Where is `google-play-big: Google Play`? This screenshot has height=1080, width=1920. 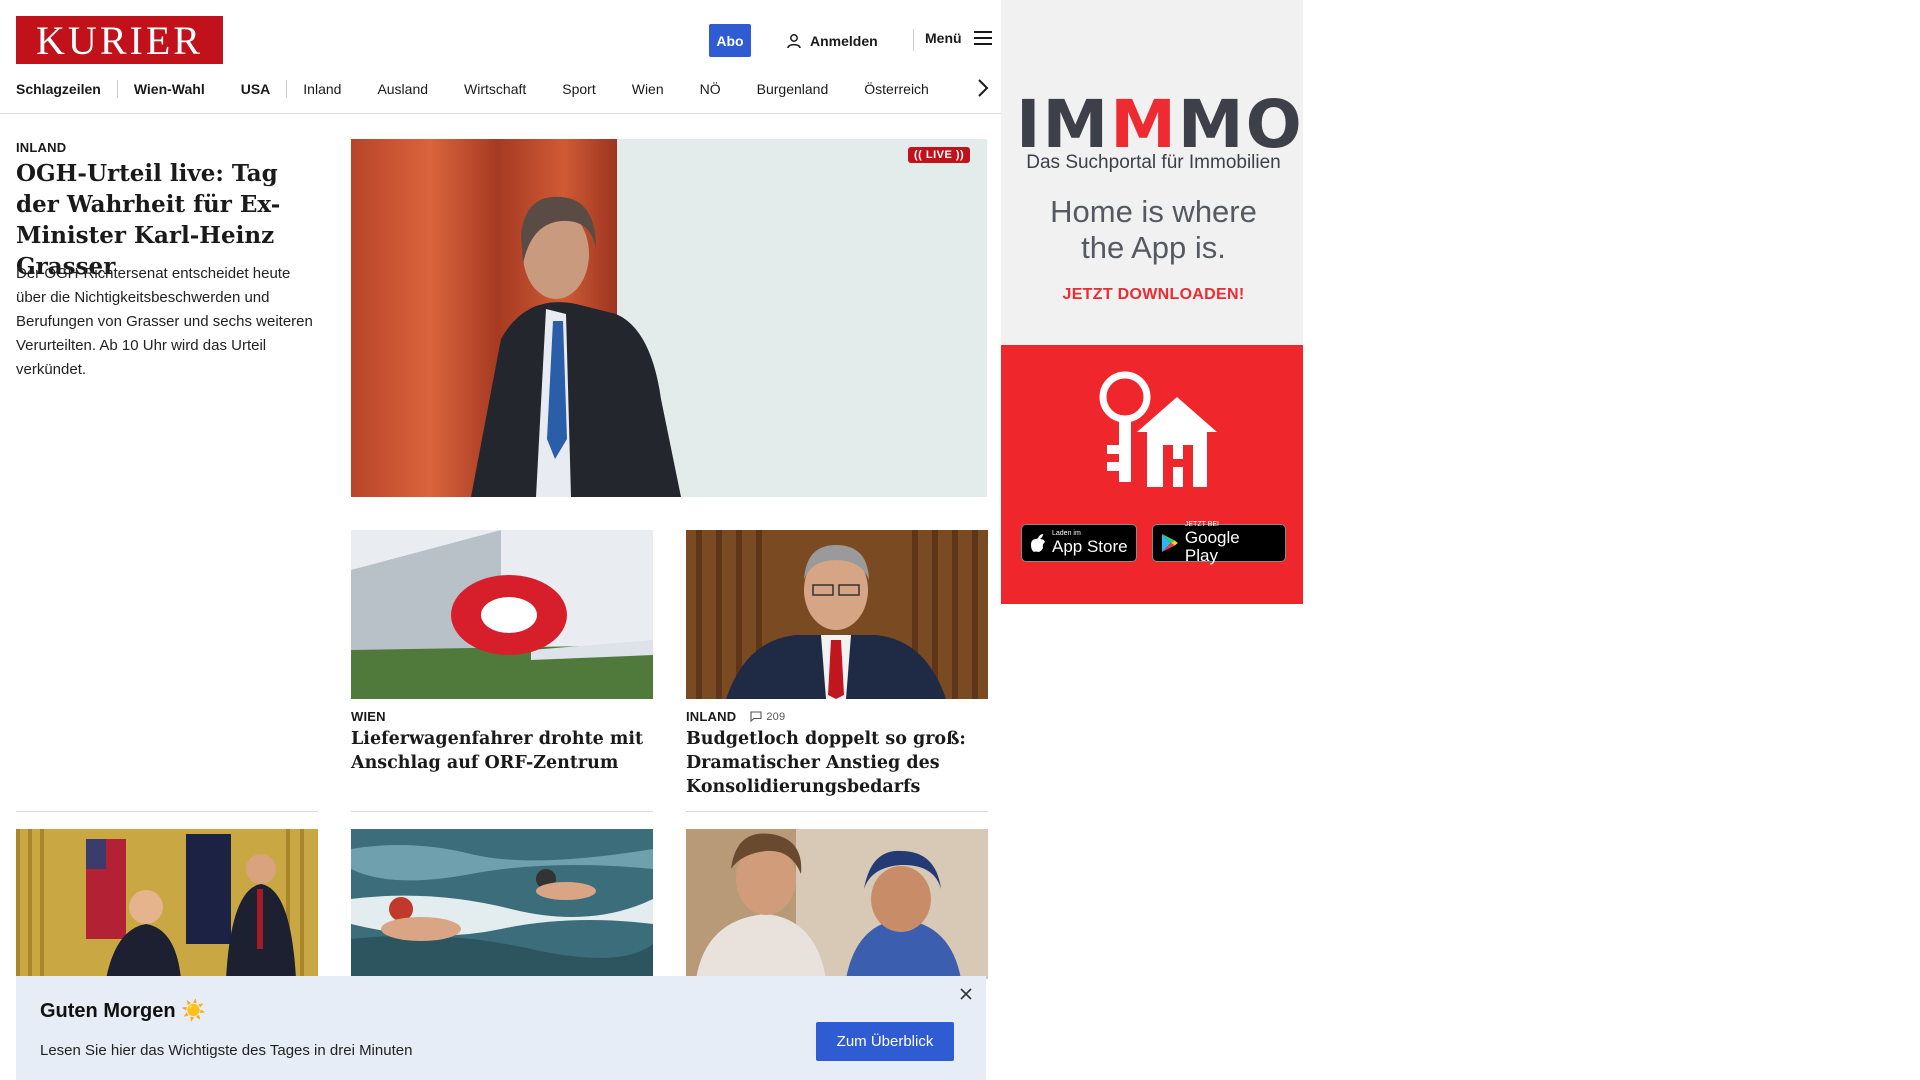
google-play-big: Google Play is located at coordinates (1212, 546).